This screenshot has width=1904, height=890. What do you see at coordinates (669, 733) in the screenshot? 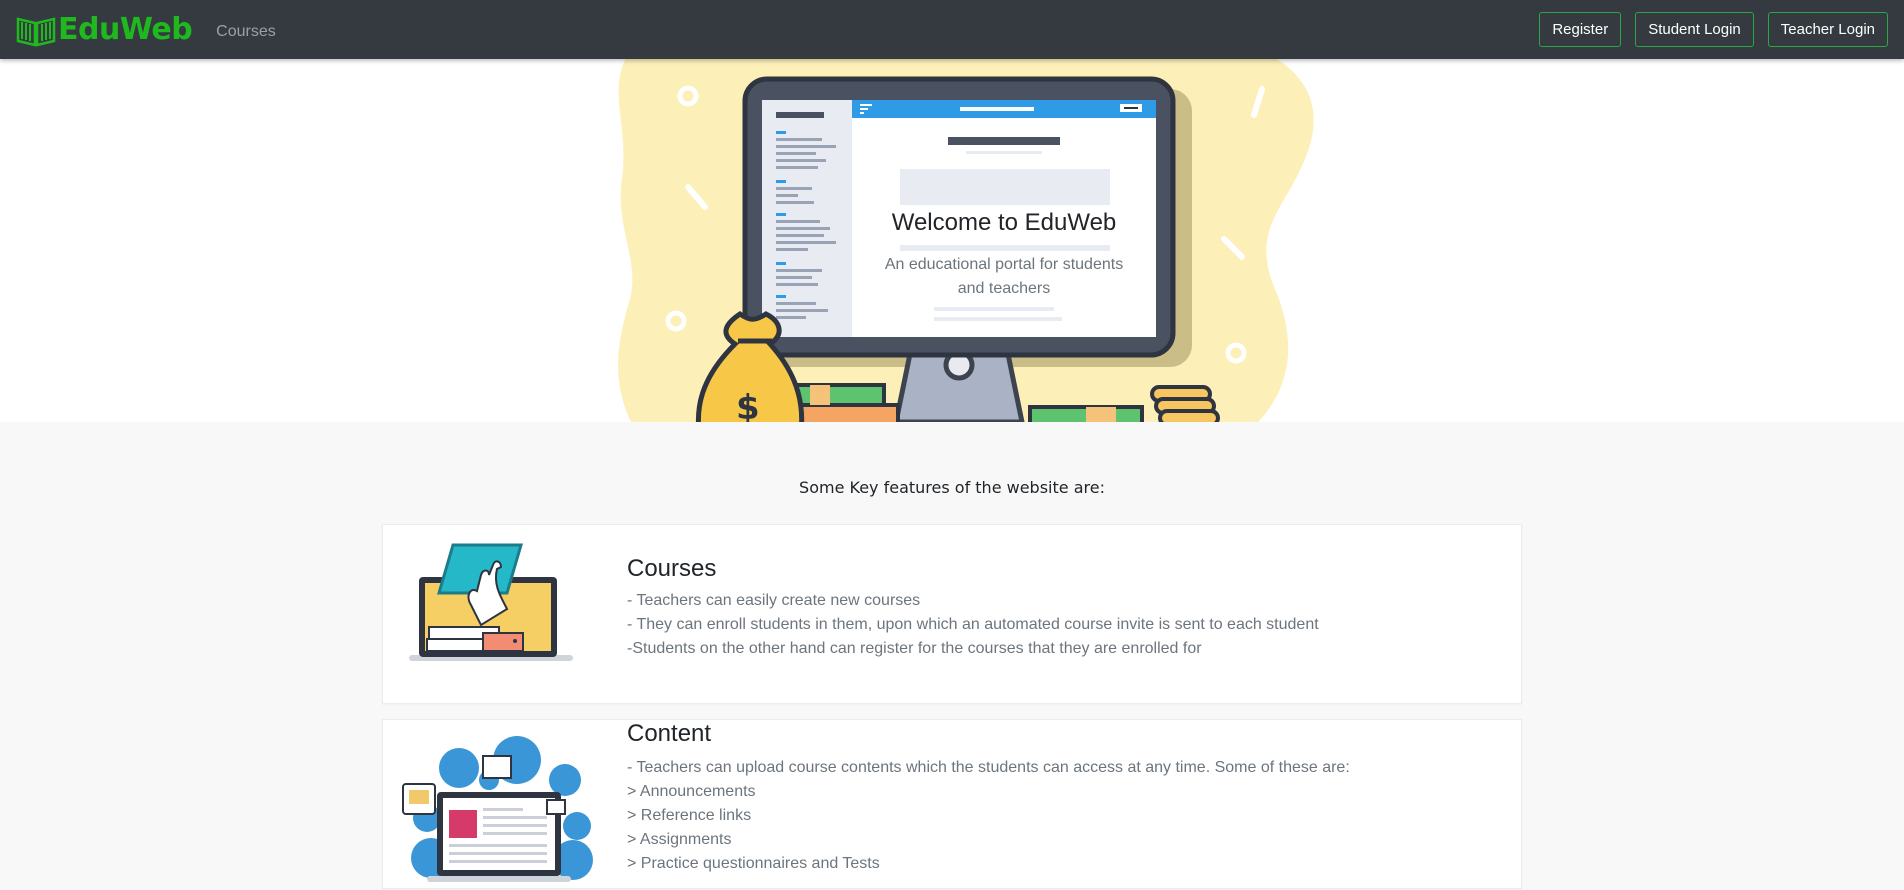
I see `card-title: Content` at bounding box center [669, 733].